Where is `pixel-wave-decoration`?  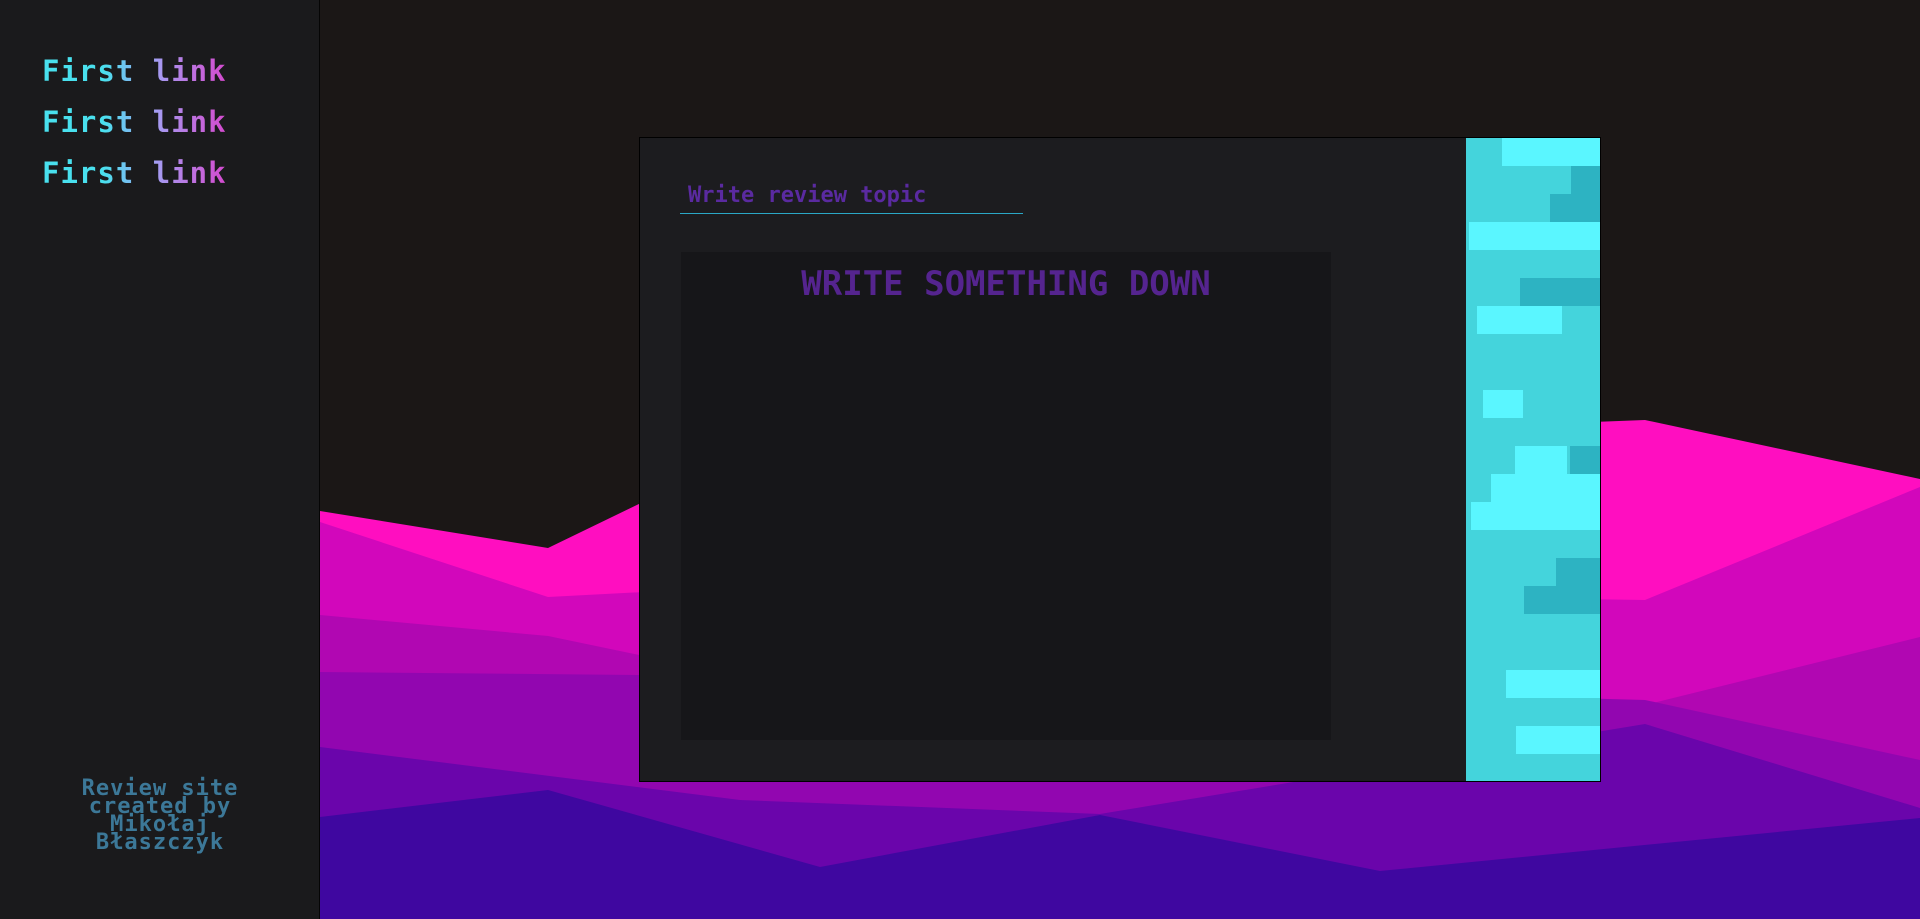
pixel-wave-decoration is located at coordinates (1533, 459).